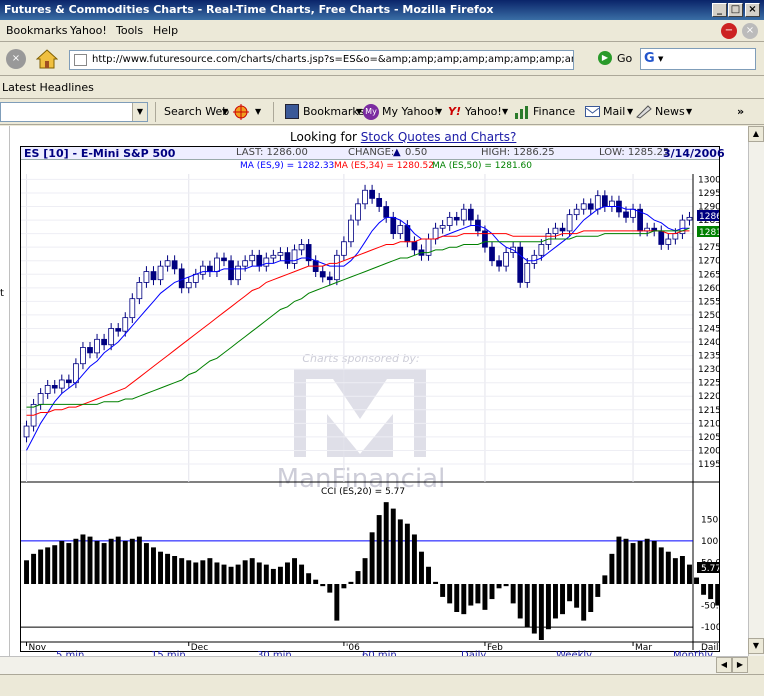  Describe the element at coordinates (129, 30) in the screenshot. I see `menu-tools: Tools` at that location.